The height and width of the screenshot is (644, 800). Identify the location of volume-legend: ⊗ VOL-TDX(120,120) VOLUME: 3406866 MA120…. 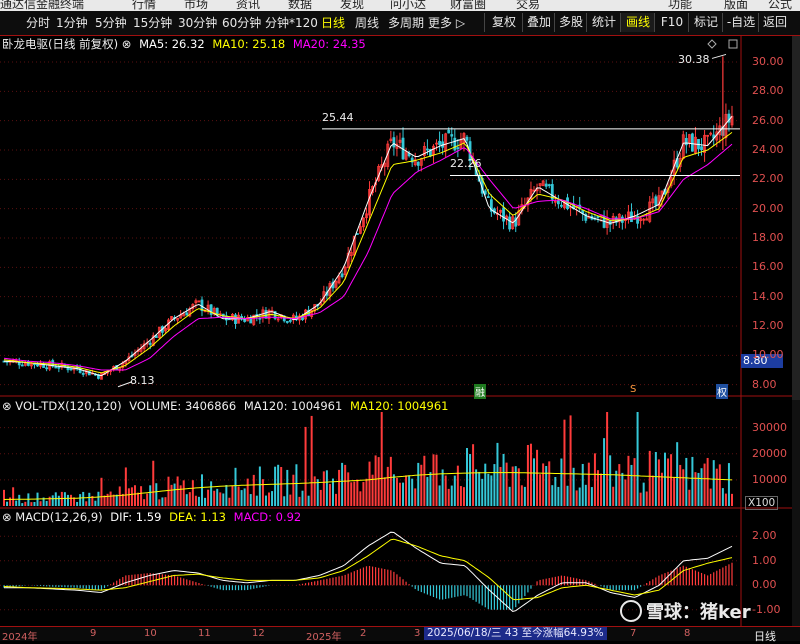
(225, 406).